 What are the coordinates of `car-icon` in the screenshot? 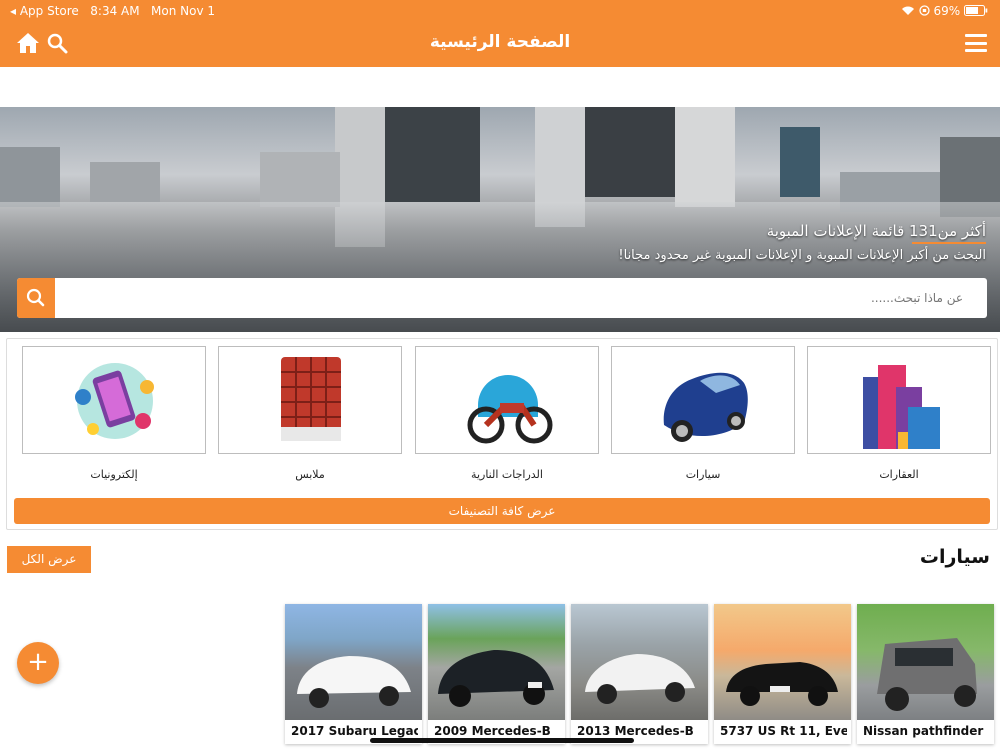 It's located at (705, 407).